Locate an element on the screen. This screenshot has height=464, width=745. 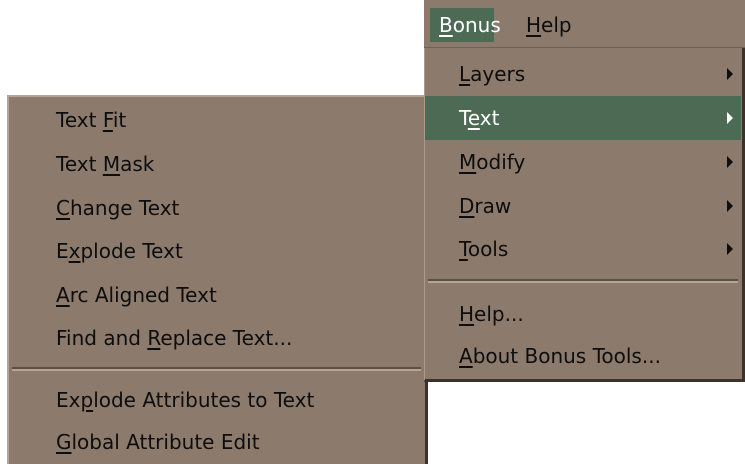
menu-help: Help is located at coordinates (549, 25).